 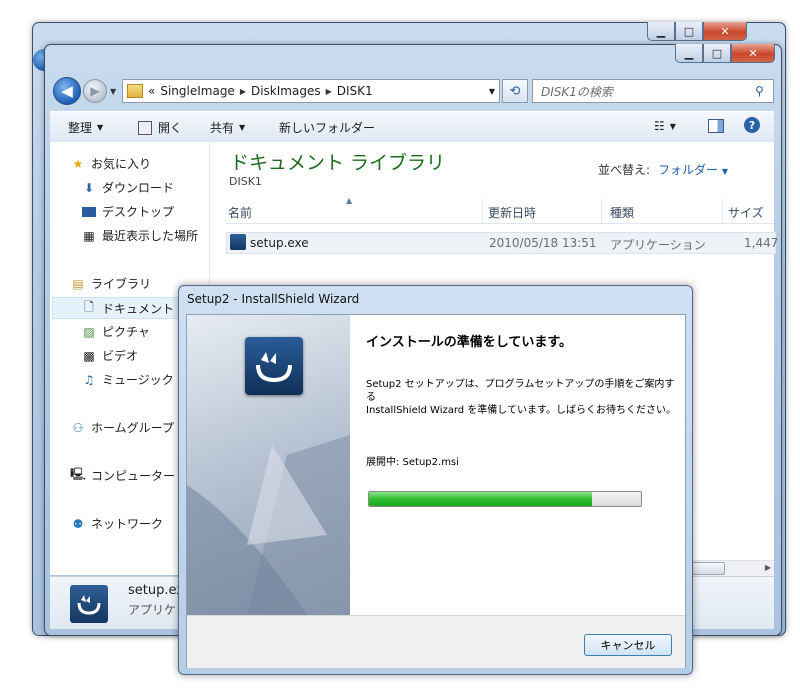 I want to click on nav-music: ♫ ミュージック, so click(x=127, y=379).